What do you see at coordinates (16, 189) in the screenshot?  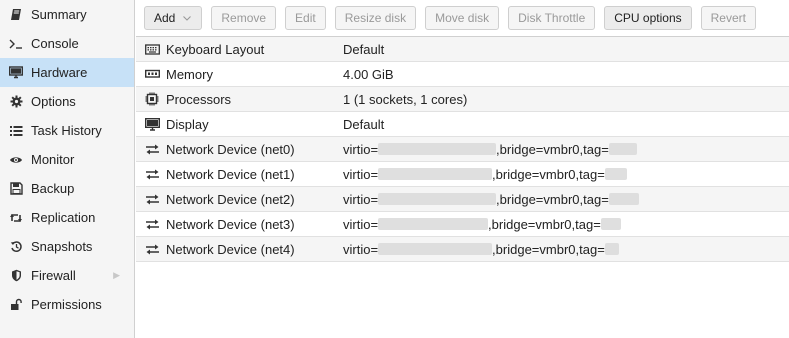 I see `floppy-icon` at bounding box center [16, 189].